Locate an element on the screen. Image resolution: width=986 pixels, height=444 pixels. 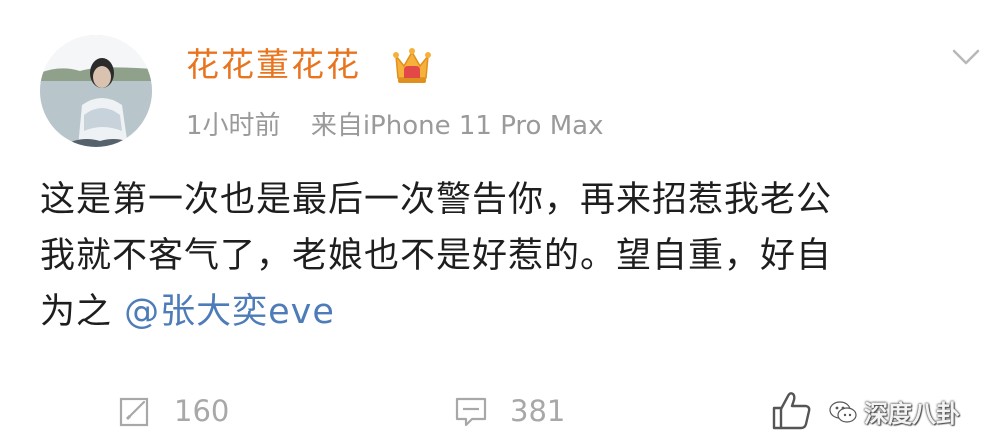
post-text-line-content: 为之 is located at coordinates (82, 312).